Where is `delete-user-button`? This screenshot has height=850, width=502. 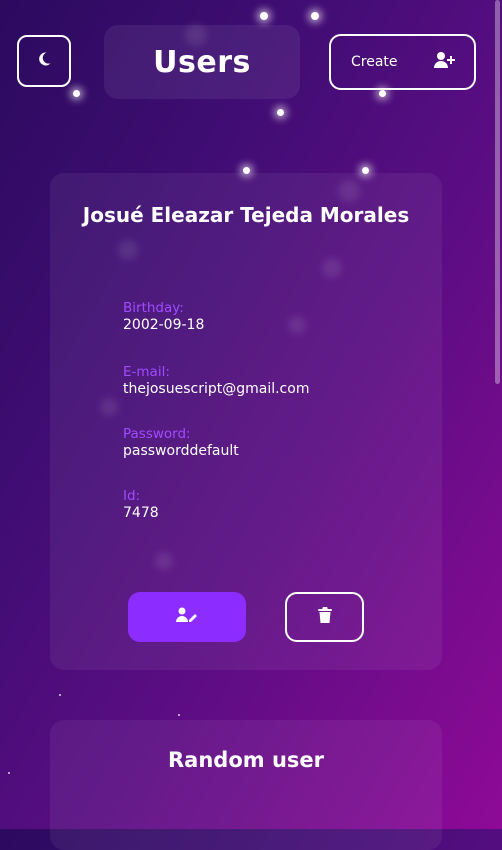
delete-user-button is located at coordinates (324, 617).